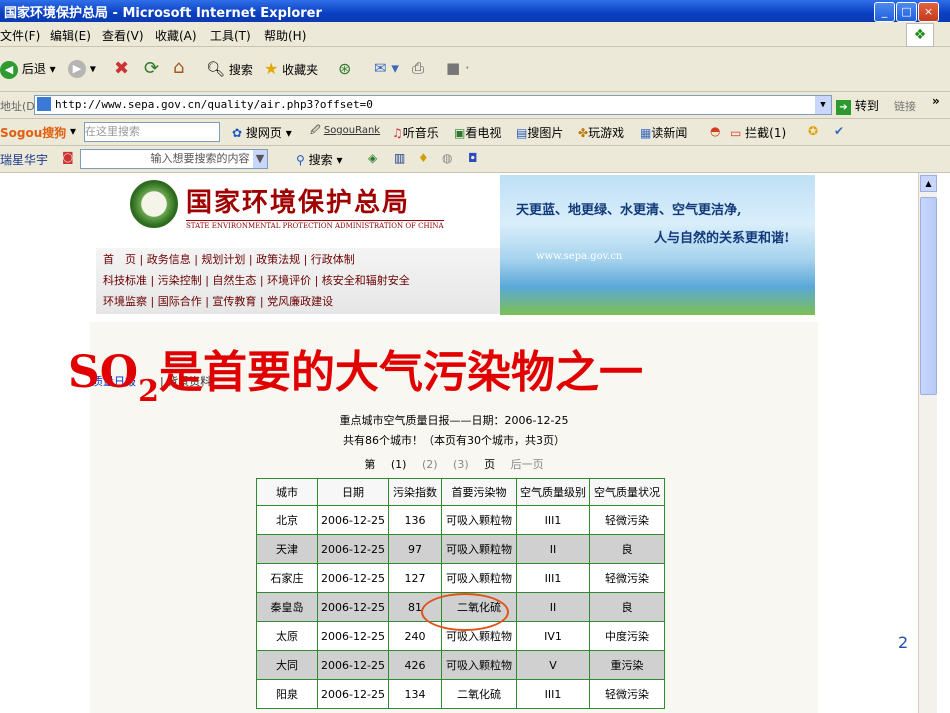  I want to click on pager-prefix: 第, so click(370, 464).